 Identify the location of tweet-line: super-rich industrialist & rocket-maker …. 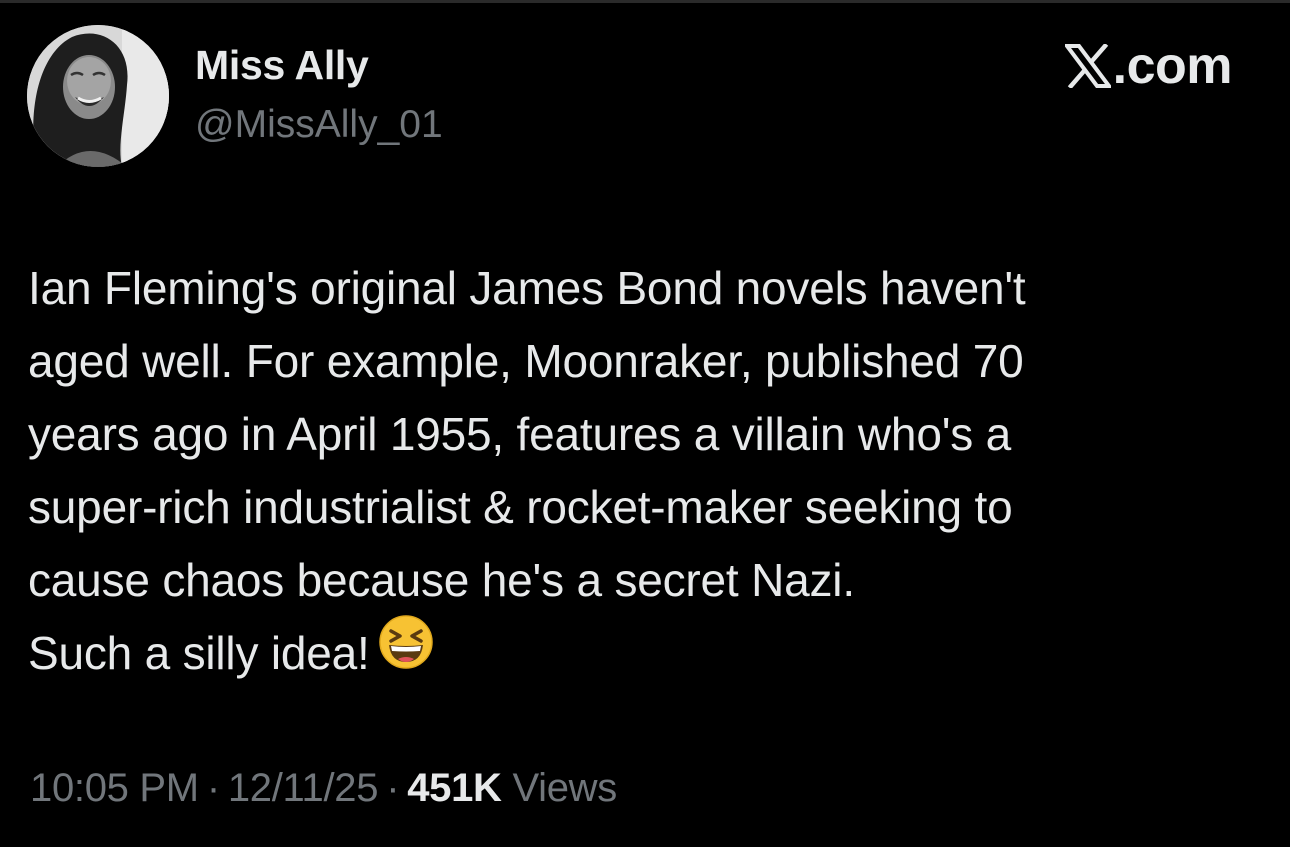
(520, 507).